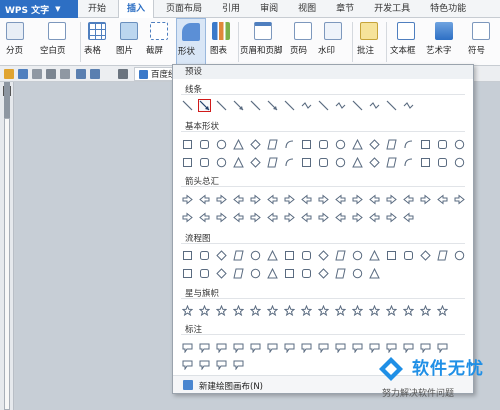 This screenshot has width=500, height=410. Describe the element at coordinates (303, 42) in the screenshot. I see `page-number-button: 页码` at that location.